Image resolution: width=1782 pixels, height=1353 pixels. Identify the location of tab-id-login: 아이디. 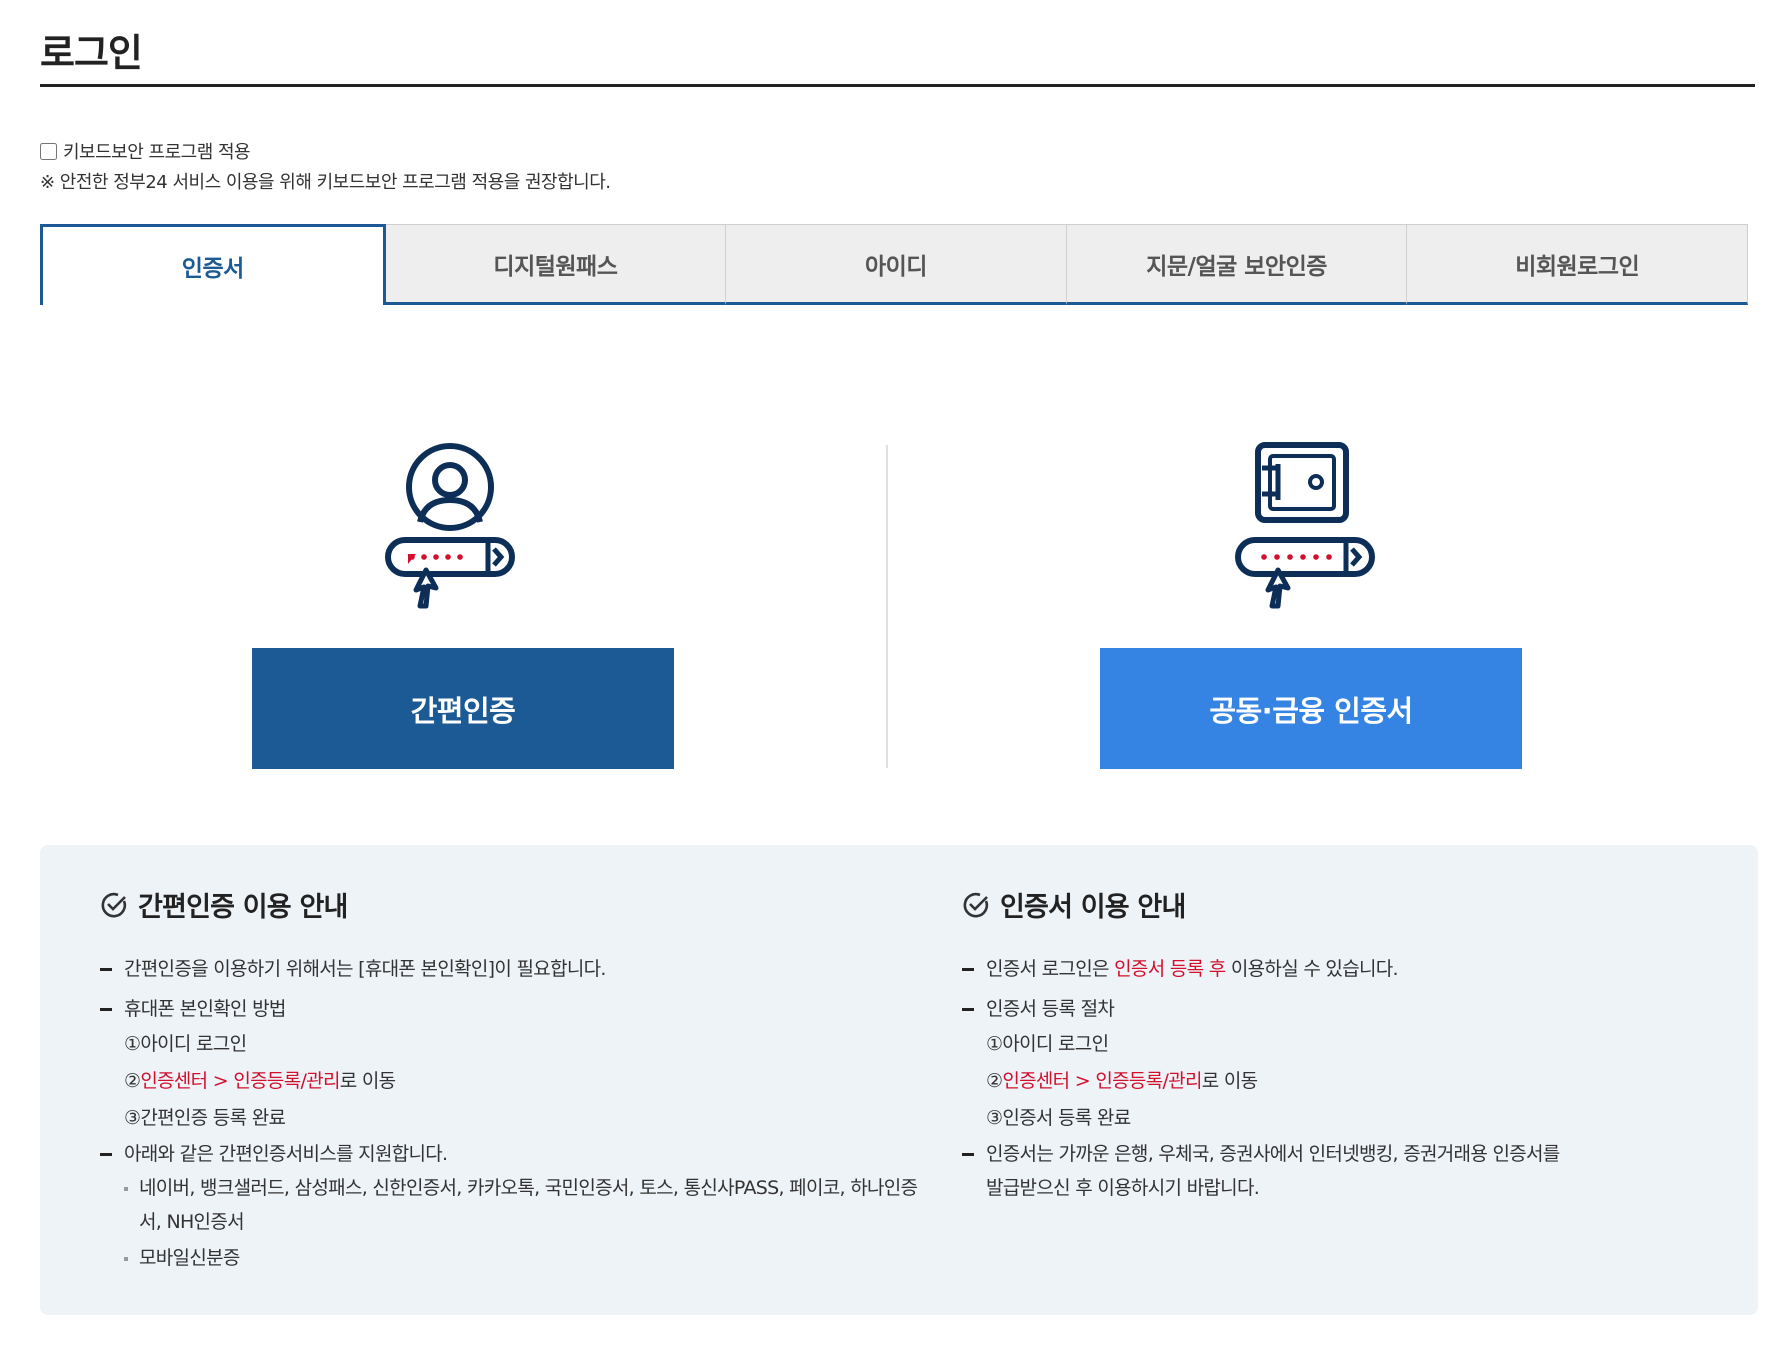
(896, 264).